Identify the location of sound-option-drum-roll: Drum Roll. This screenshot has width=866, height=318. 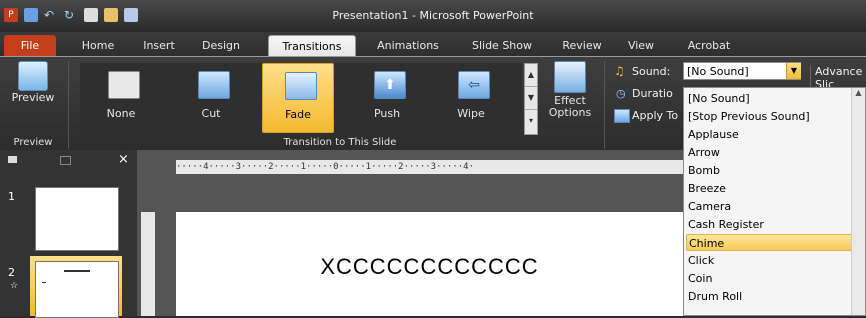
(771, 296).